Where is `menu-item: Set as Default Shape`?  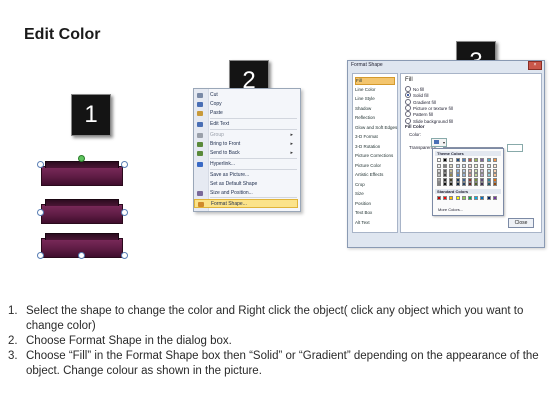
menu-item: Set as Default Shape is located at coordinates (246, 184).